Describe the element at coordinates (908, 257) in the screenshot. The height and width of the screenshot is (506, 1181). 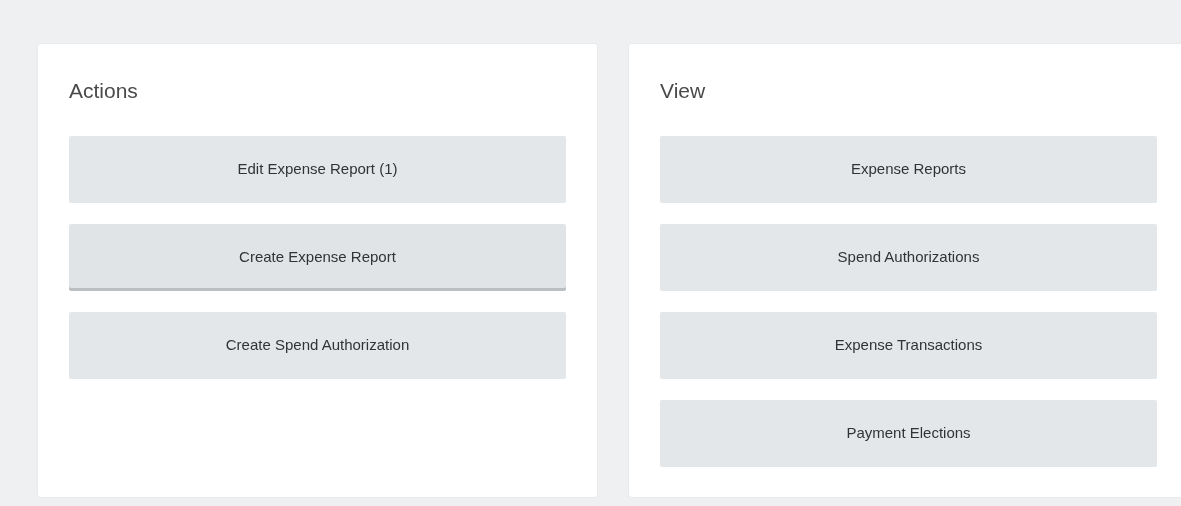
I see `action-button: Spend Authorizations` at that location.